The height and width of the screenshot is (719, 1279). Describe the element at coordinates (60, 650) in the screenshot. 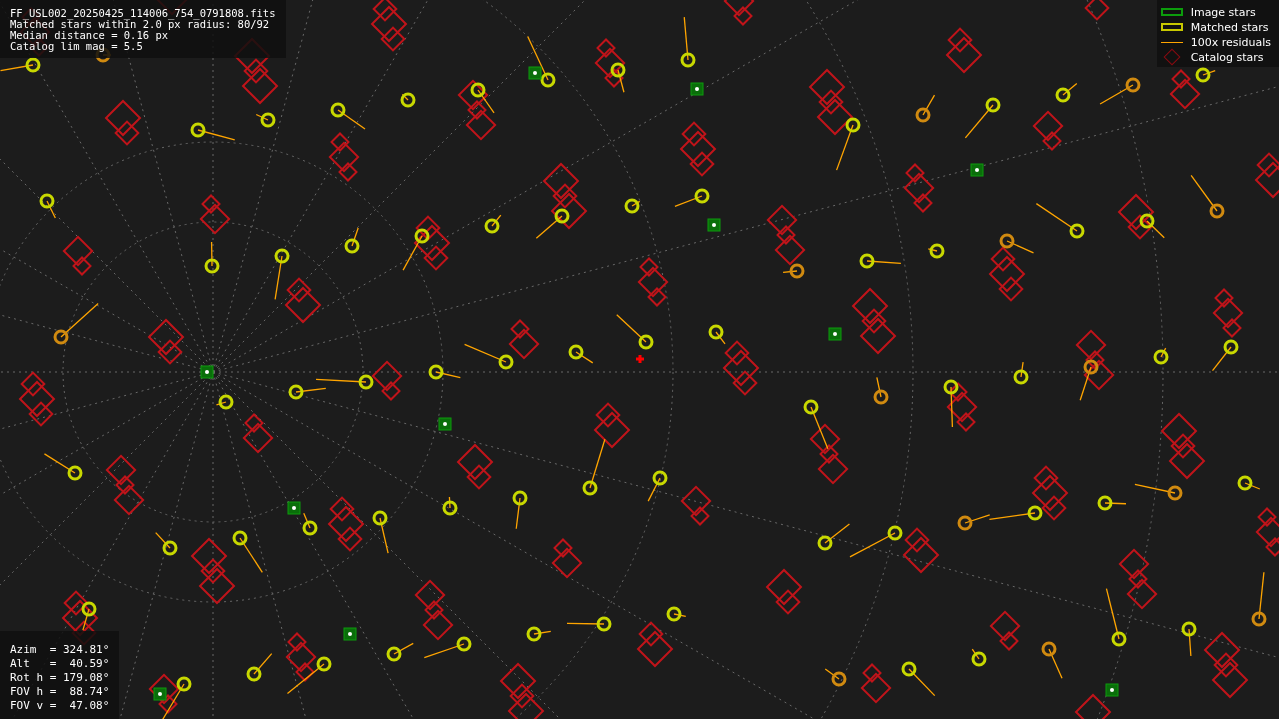

I see `pointing-text: Azim = 324.81°` at that location.